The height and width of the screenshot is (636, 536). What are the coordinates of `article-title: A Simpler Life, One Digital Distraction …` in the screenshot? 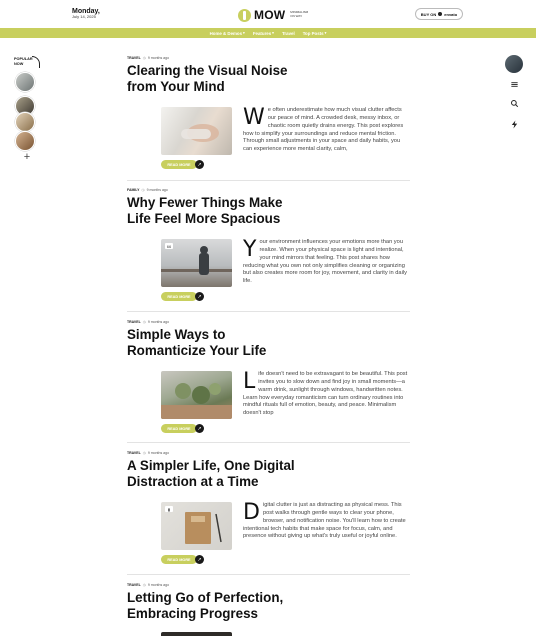 It's located at (217, 474).